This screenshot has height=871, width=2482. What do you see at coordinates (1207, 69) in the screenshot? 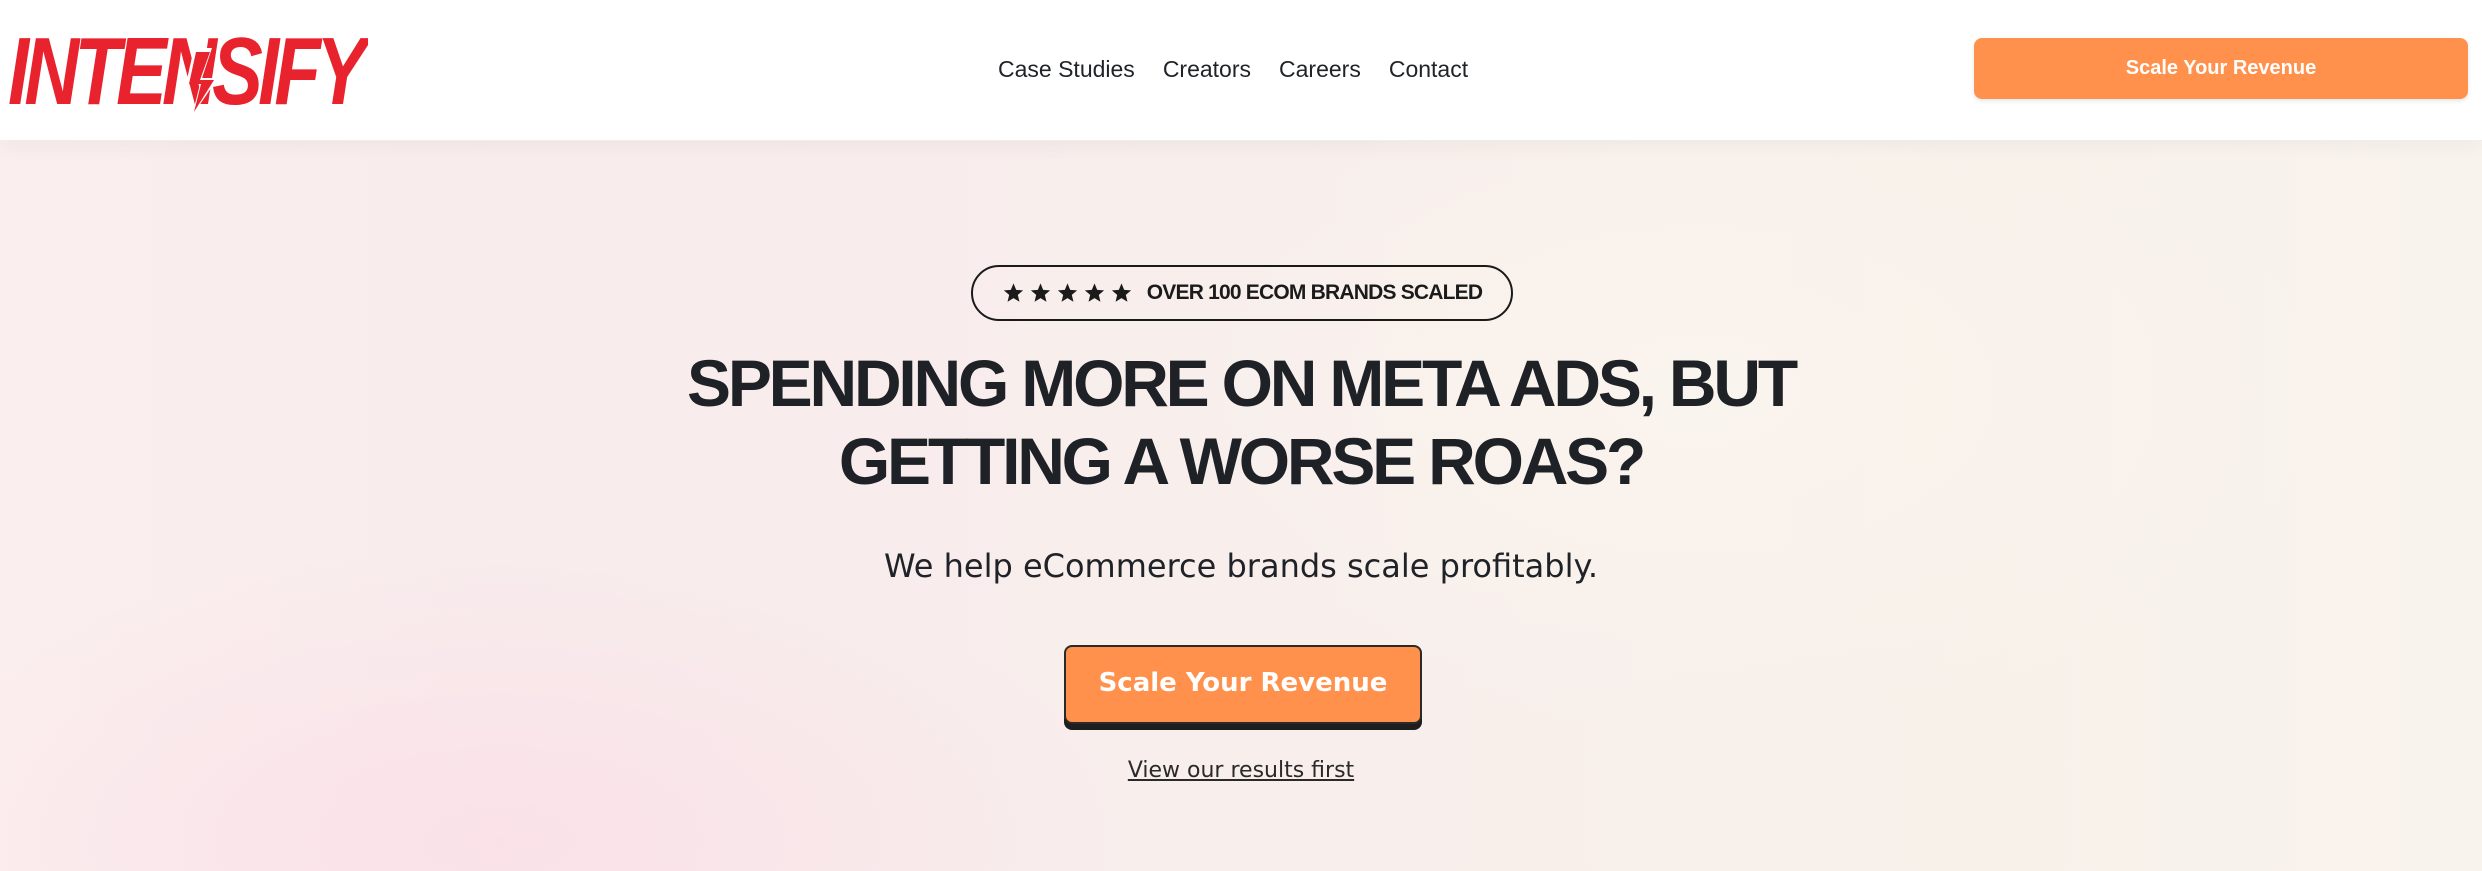
I see `nav-link-creators: Creators` at bounding box center [1207, 69].